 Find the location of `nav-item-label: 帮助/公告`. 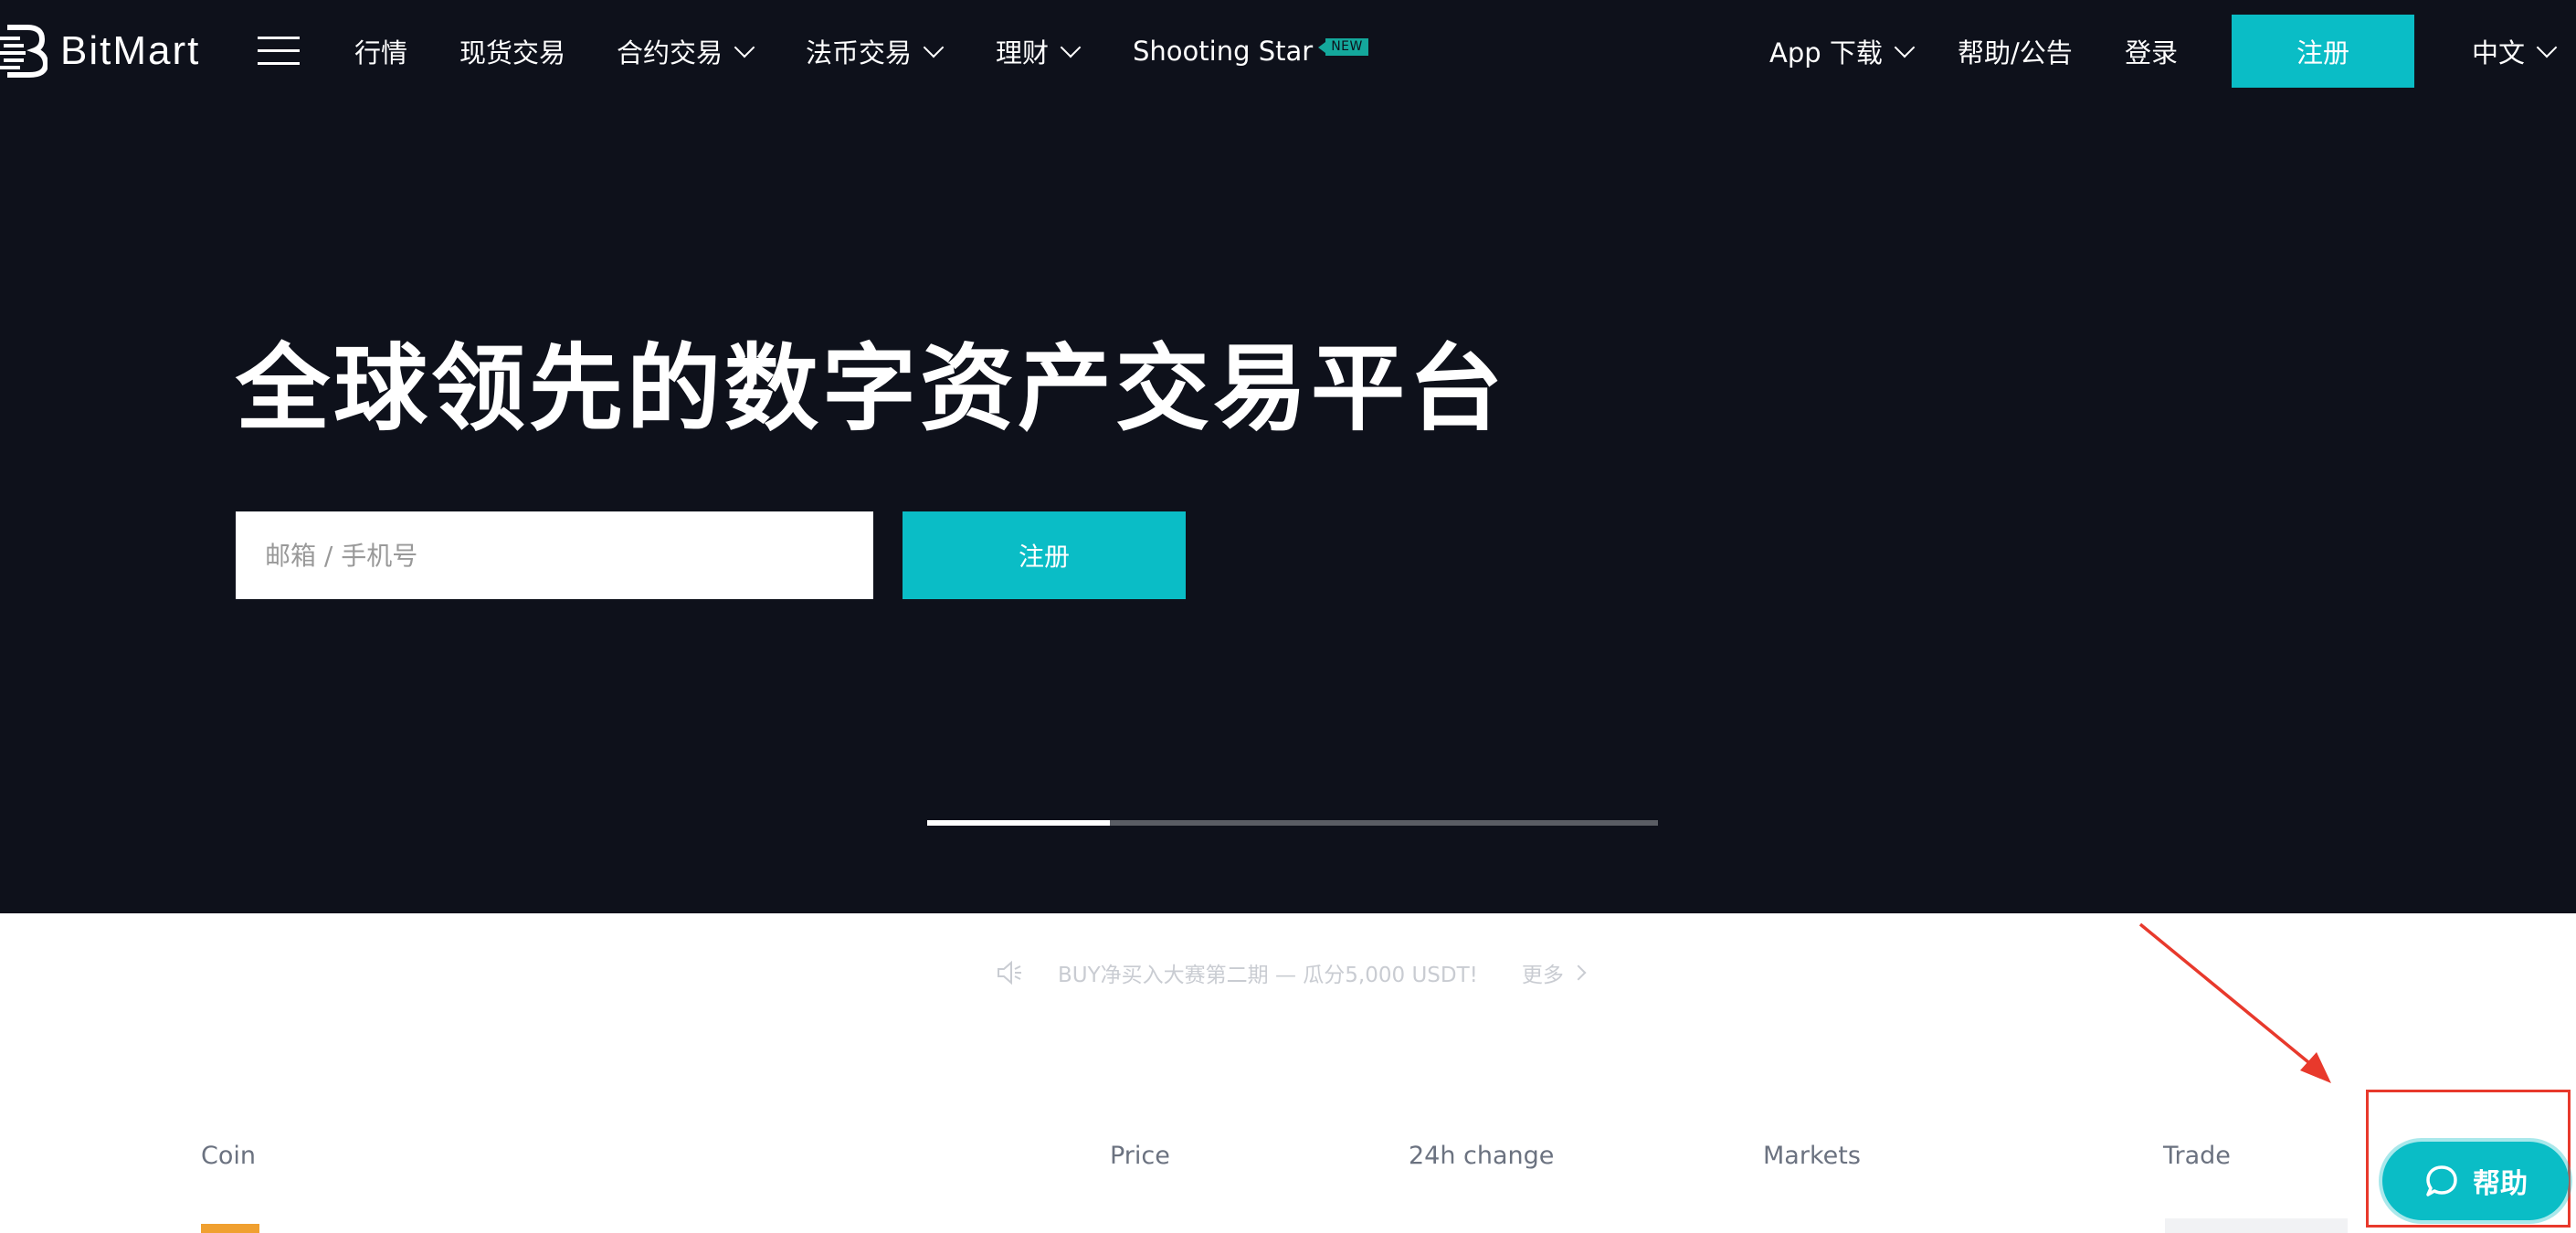

nav-item-label: 帮助/公告 is located at coordinates (2015, 52).